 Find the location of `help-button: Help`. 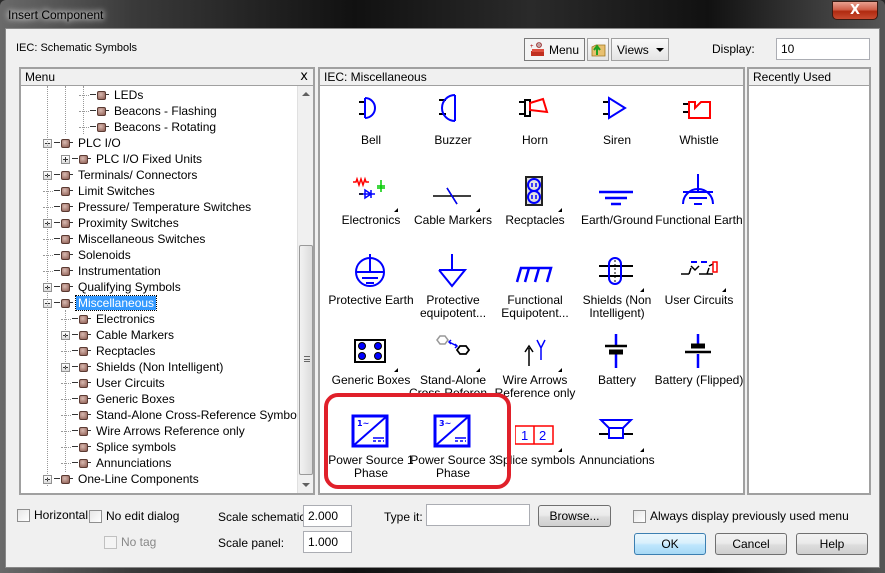

help-button: Help is located at coordinates (832, 544).